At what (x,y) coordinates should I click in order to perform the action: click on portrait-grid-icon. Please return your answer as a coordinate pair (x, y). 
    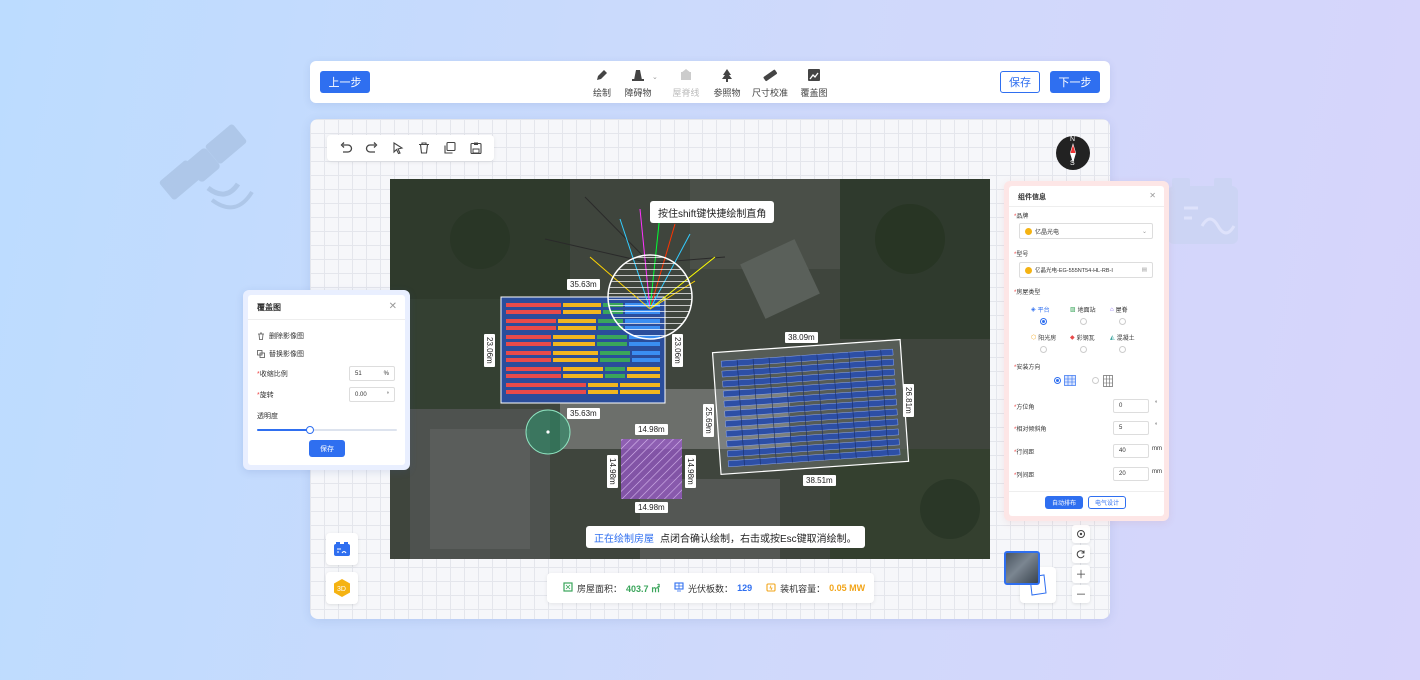
    Looking at the image, I should click on (1108, 381).